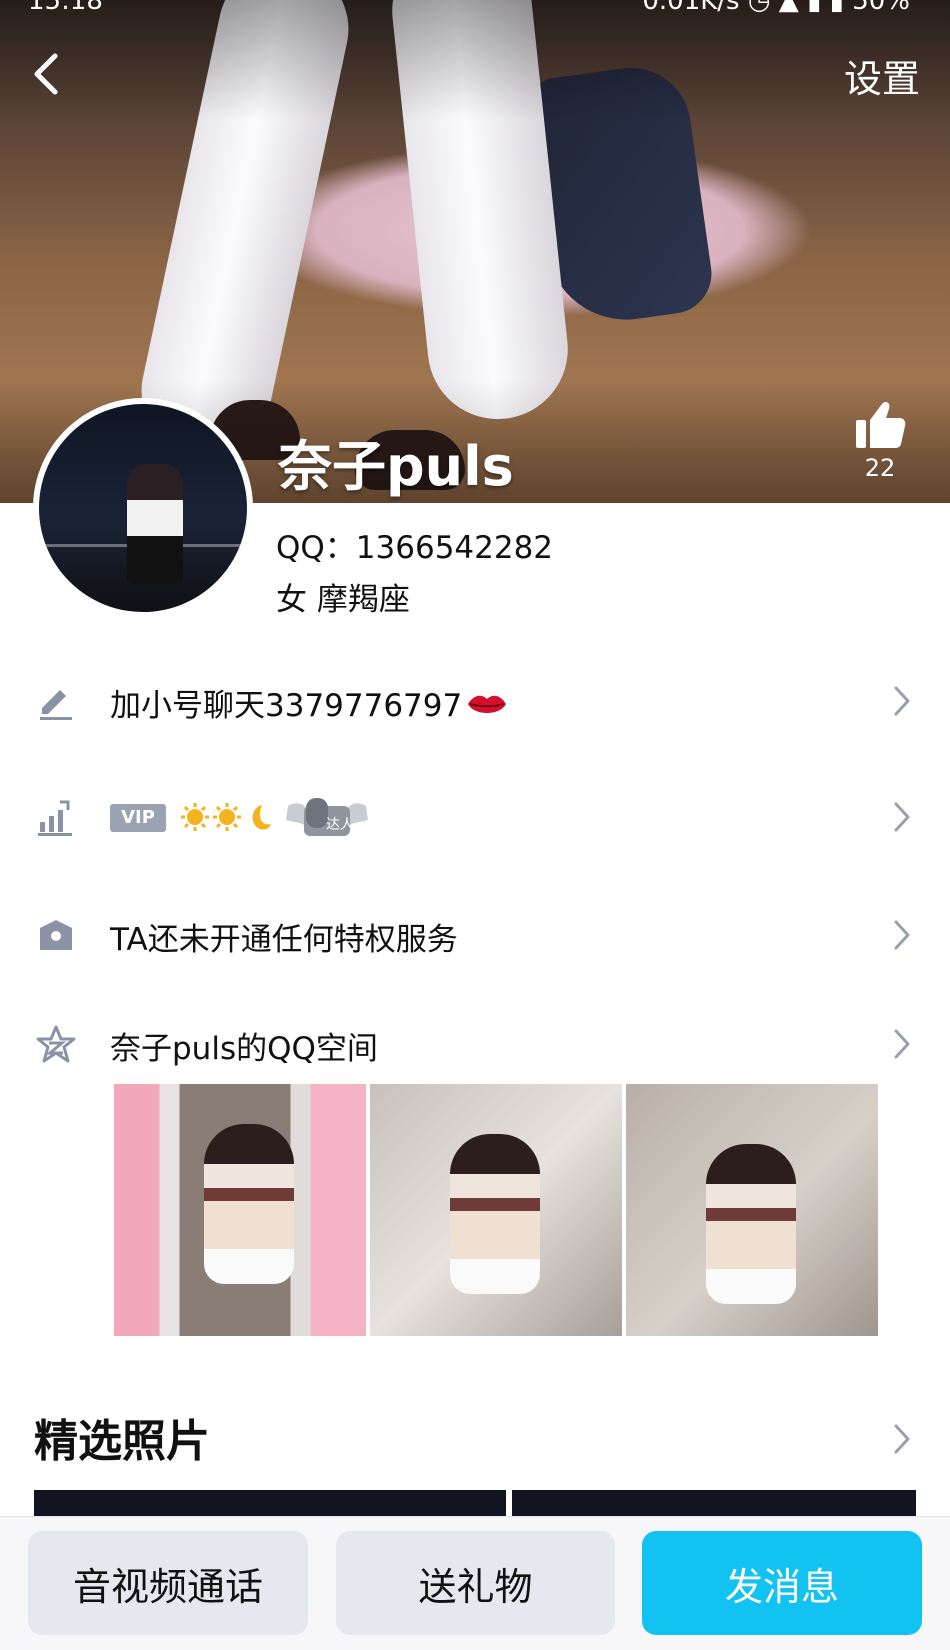  I want to click on lips-icon, so click(487, 704).